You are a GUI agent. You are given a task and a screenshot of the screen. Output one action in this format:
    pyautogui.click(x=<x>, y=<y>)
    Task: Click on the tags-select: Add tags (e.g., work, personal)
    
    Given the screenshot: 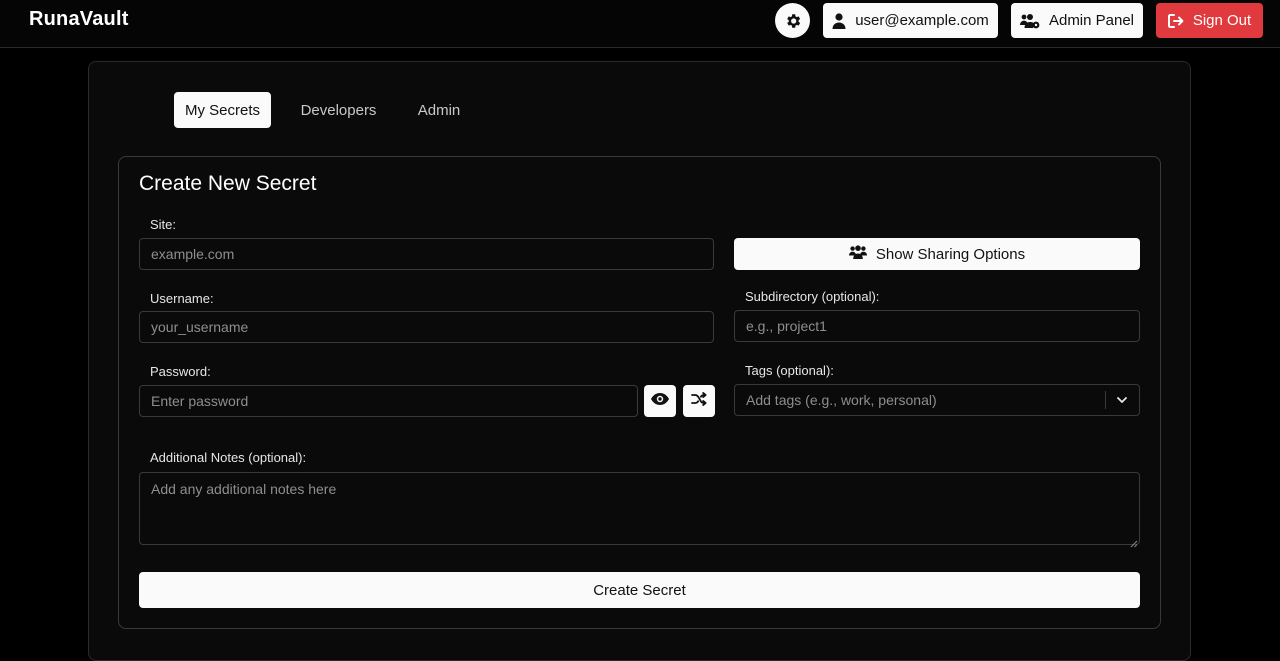 What is the action you would take?
    pyautogui.click(x=937, y=400)
    